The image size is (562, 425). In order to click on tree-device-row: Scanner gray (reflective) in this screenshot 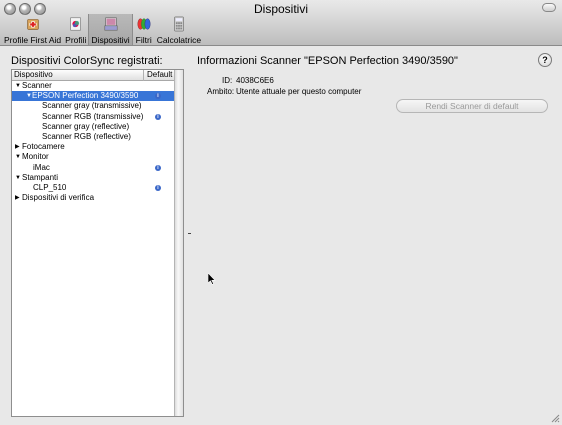, I will do `click(93, 127)`.